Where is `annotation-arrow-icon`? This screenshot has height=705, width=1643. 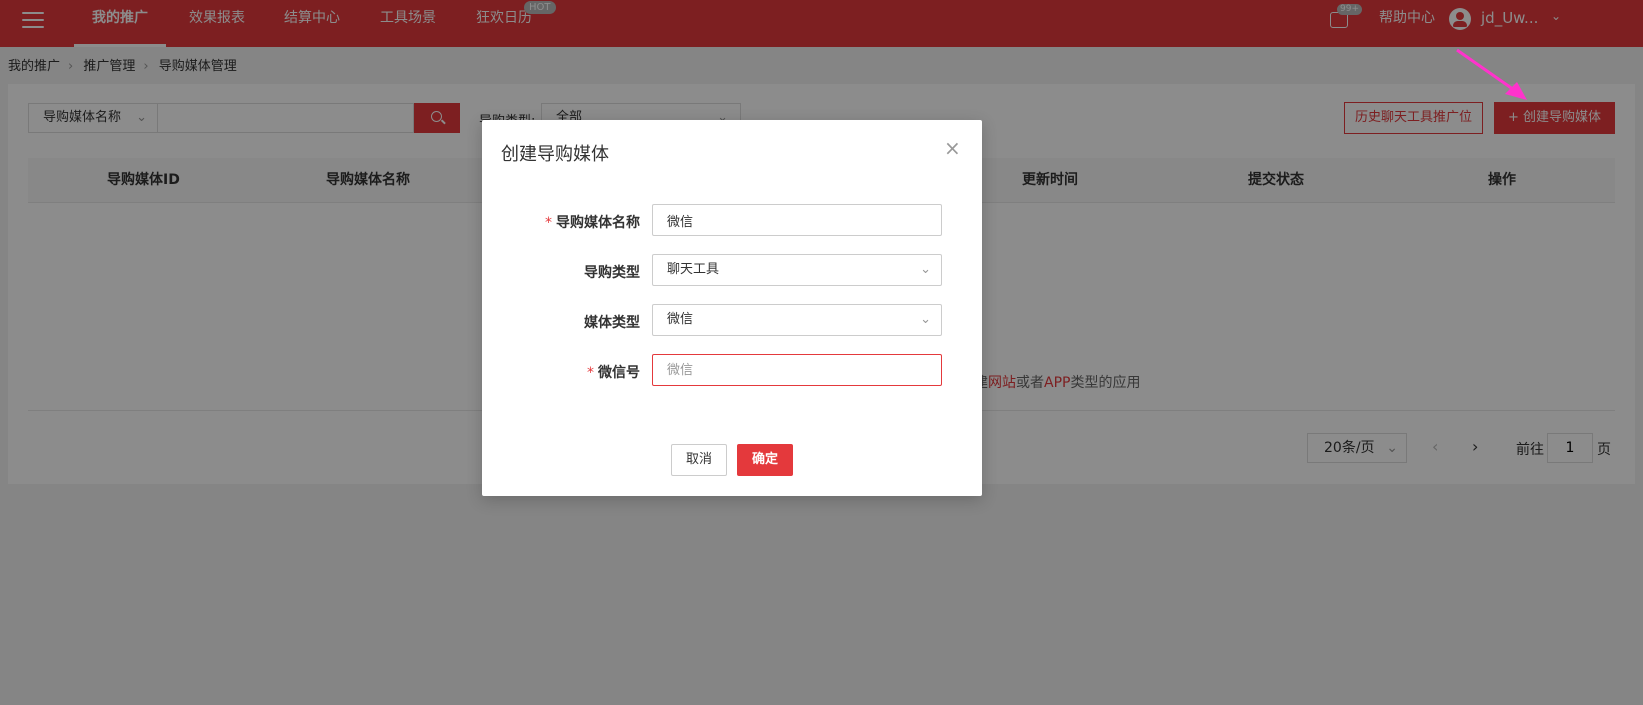
annotation-arrow-icon is located at coordinates (1491, 74).